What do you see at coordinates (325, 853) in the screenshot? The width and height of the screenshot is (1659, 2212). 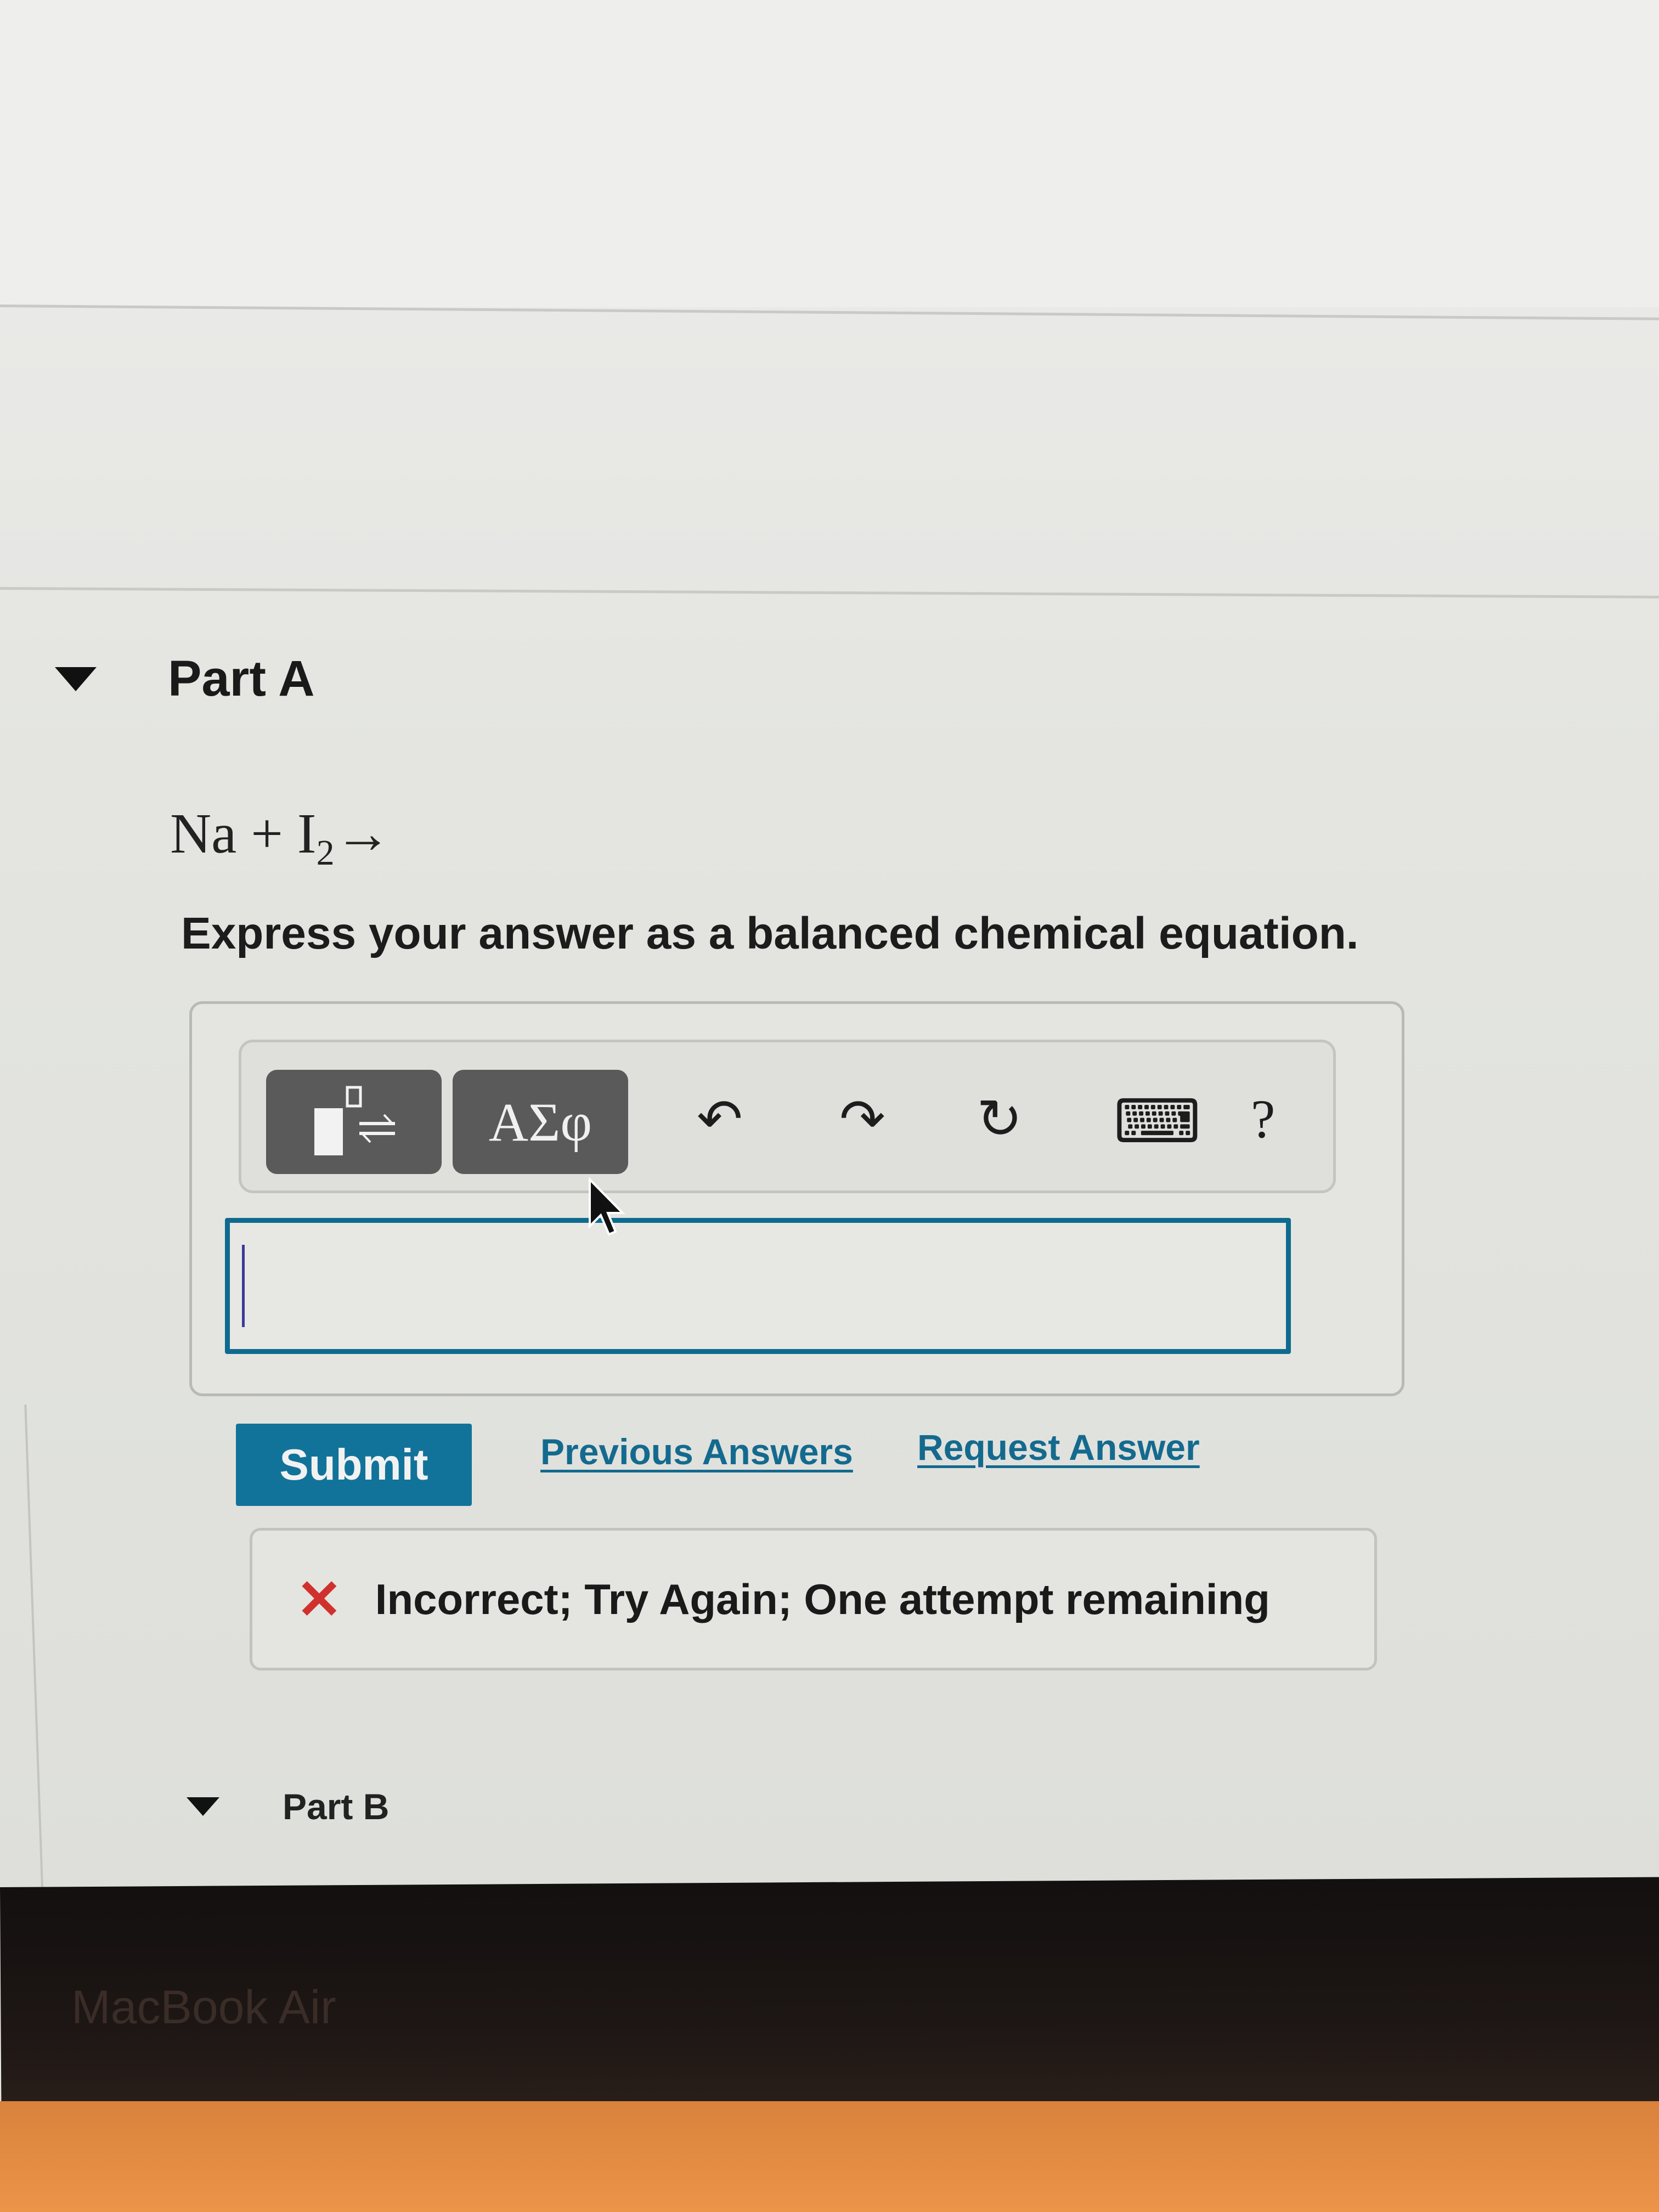 I see `subscript: 2` at bounding box center [325, 853].